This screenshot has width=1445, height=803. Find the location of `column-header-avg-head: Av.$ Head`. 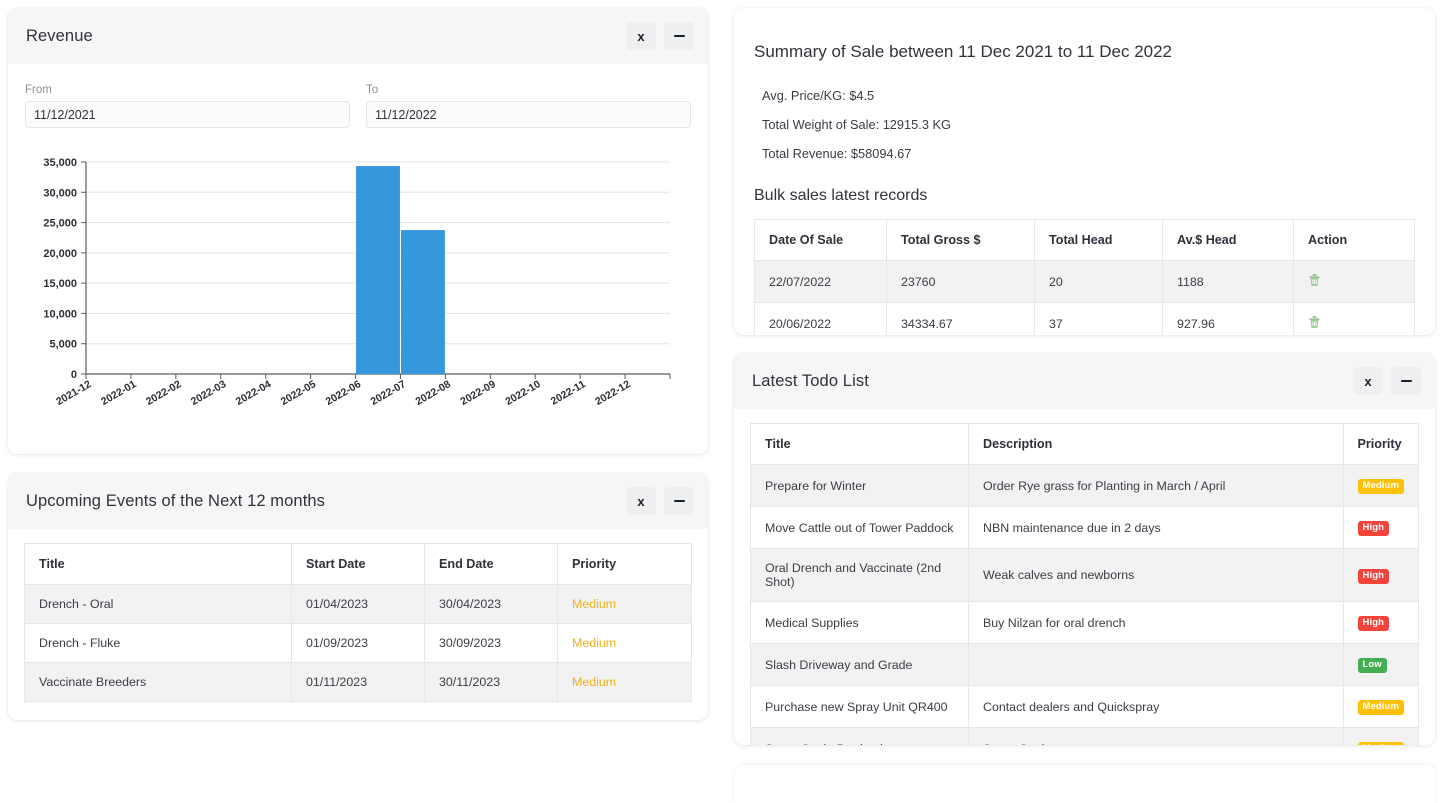

column-header-avg-head: Av.$ Head is located at coordinates (1228, 240).